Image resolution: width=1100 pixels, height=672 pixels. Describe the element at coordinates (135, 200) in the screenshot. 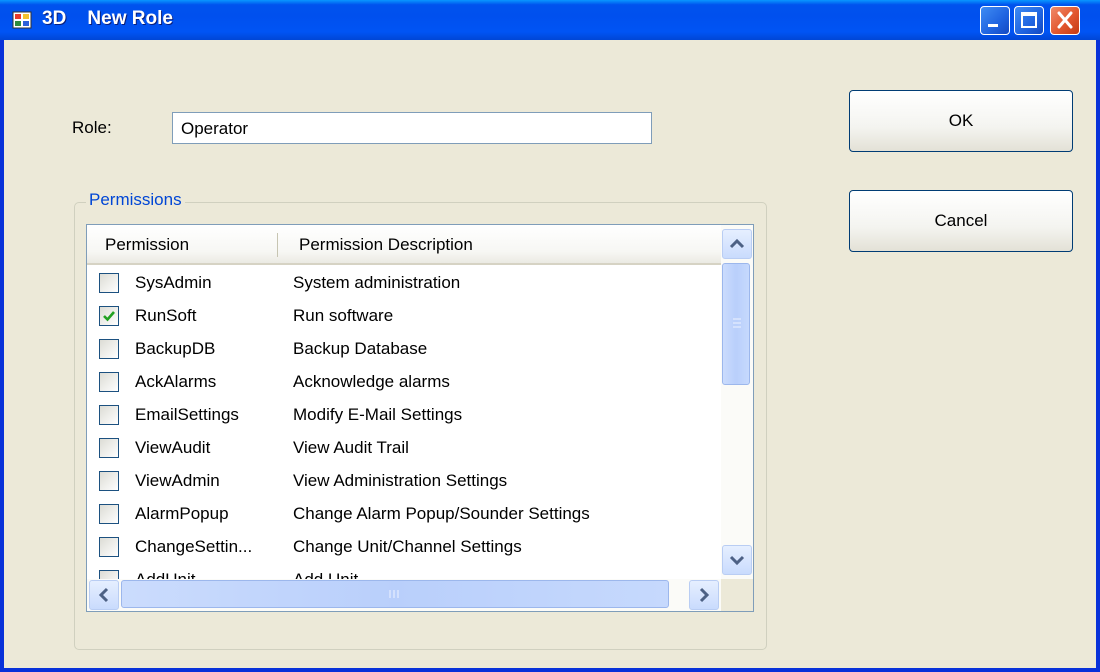

I see `permissions-group-title: Permissions` at that location.